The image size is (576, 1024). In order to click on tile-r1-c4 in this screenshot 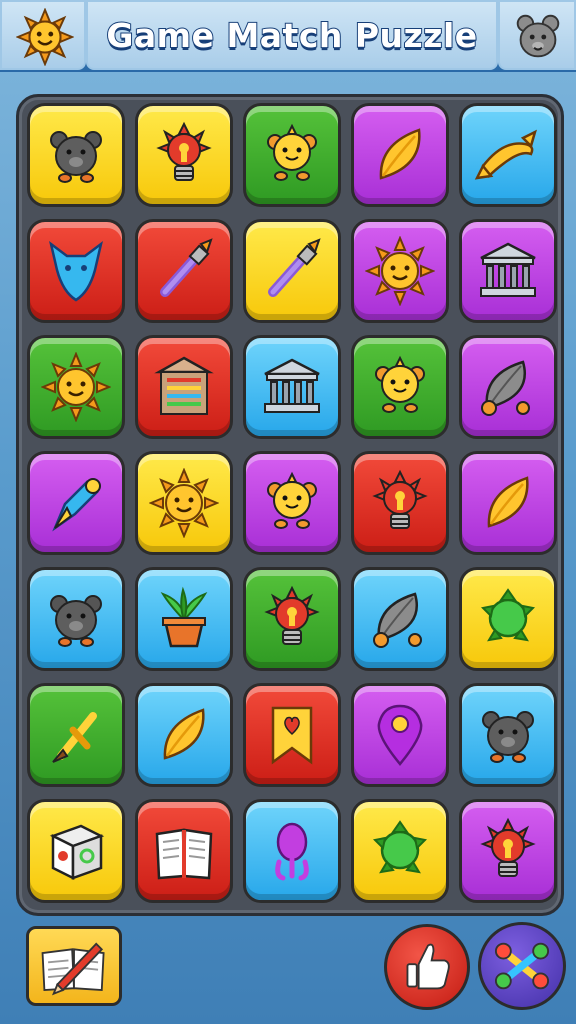, I will do `click(400, 155)`.